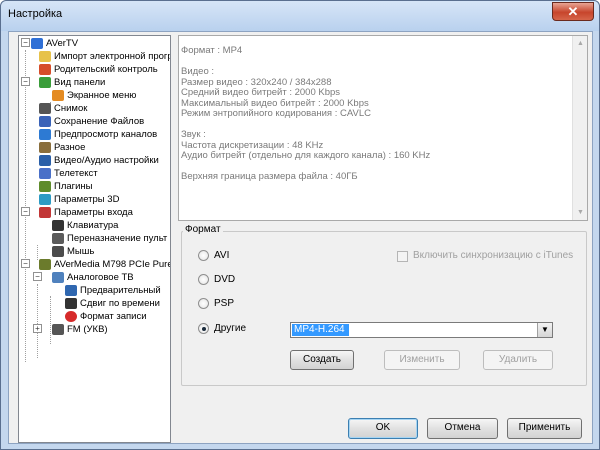 The width and height of the screenshot is (600, 450). I want to click on tree-item-analog-tv: Аналоговое ТВ, so click(111, 277).